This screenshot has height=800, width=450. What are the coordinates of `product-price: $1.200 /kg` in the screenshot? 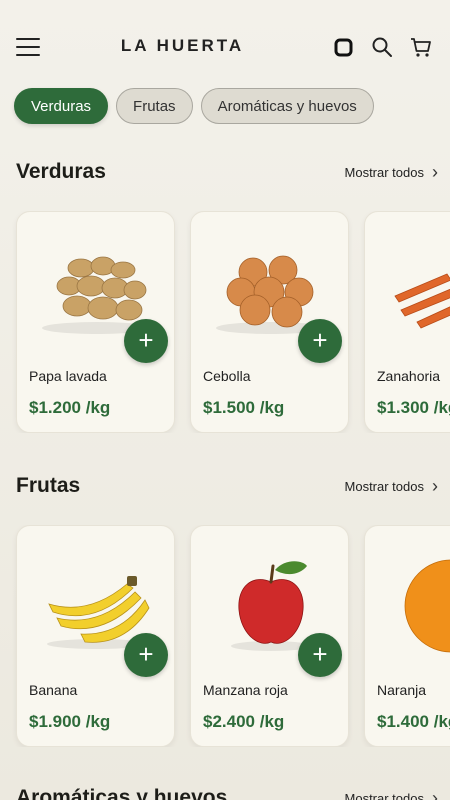 It's located at (70, 407).